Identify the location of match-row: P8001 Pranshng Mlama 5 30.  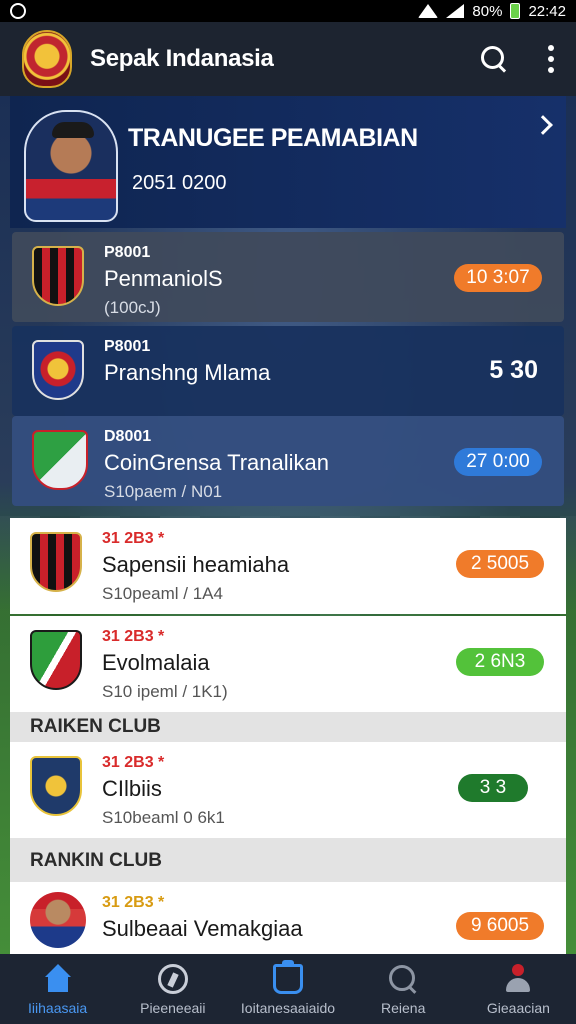
(288, 371).